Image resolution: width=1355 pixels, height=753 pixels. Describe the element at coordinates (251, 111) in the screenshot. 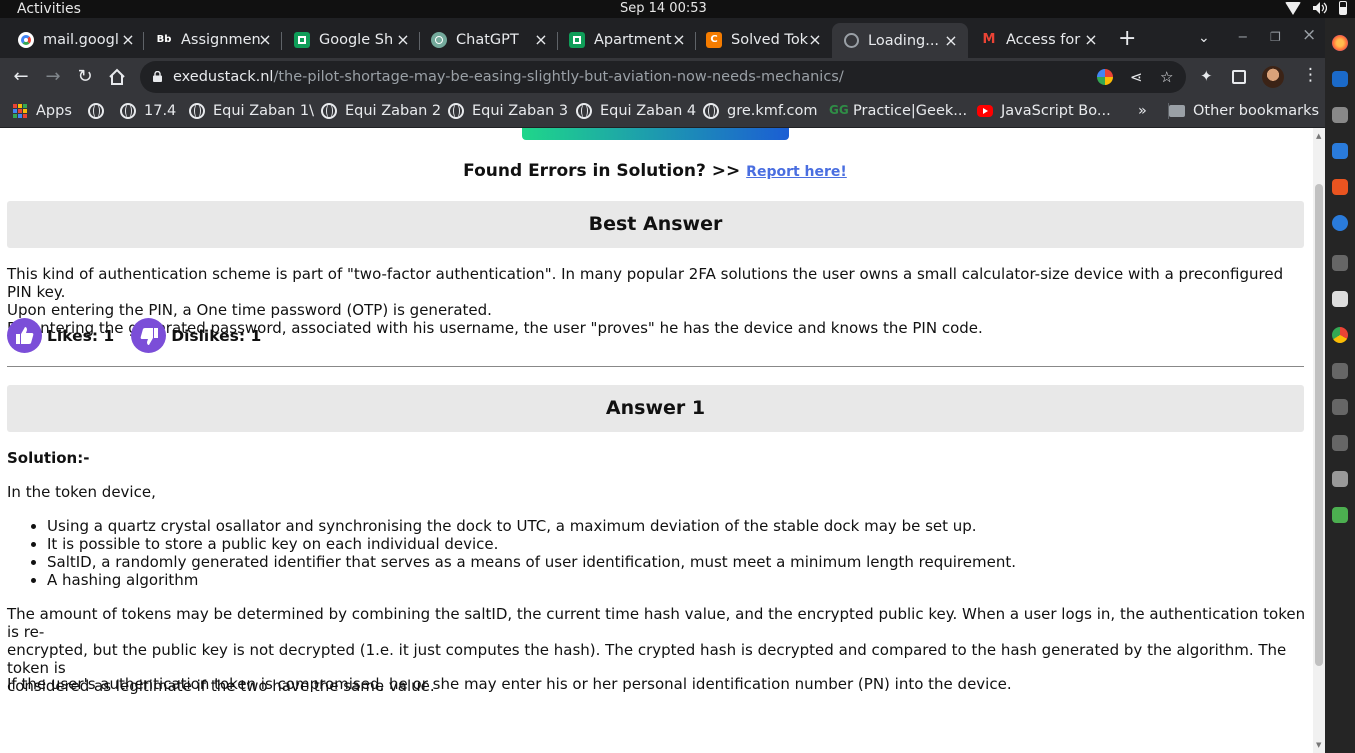

I see `bookmark-equi-zaban-1: Equi Zaban 1\` at that location.